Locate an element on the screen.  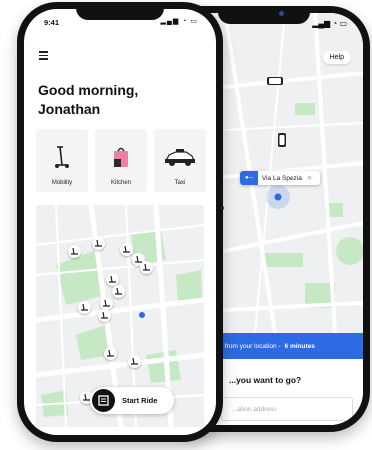
start-ride-button: Start Ride is located at coordinates (132, 400).